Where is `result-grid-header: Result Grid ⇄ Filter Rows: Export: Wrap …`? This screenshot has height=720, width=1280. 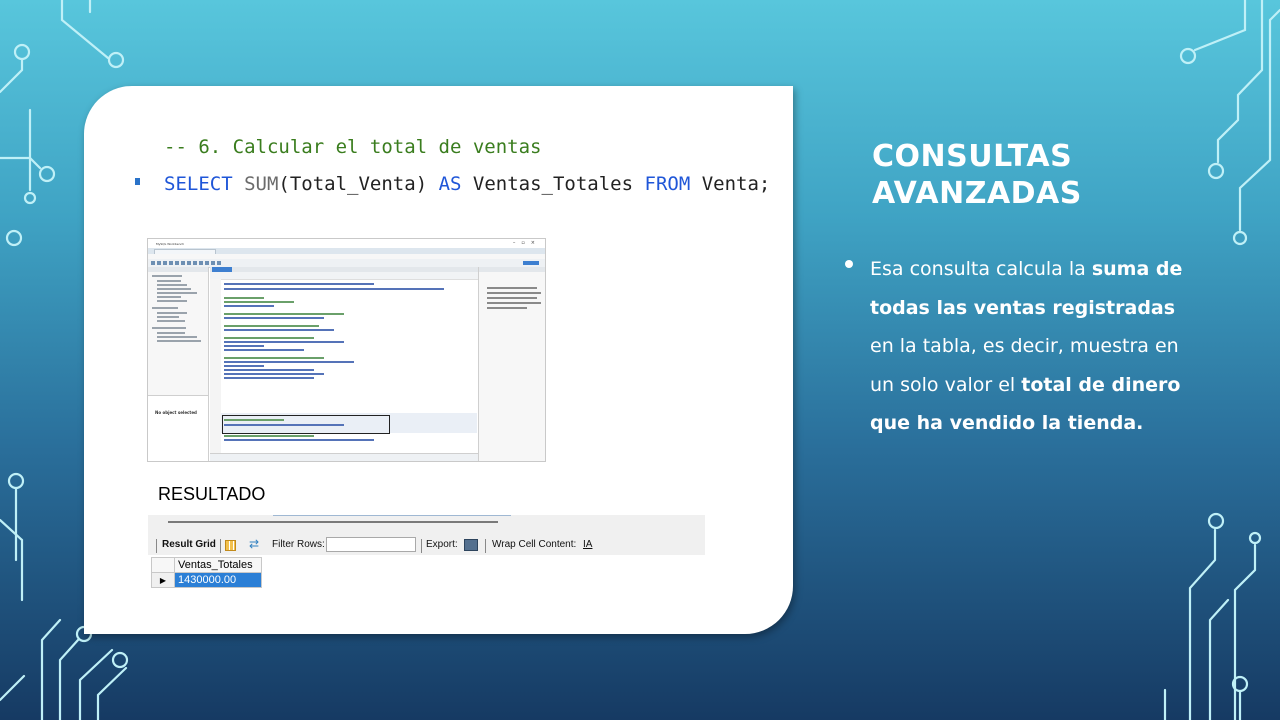 result-grid-header: Result Grid ⇄ Filter Rows: Export: Wrap … is located at coordinates (426, 535).